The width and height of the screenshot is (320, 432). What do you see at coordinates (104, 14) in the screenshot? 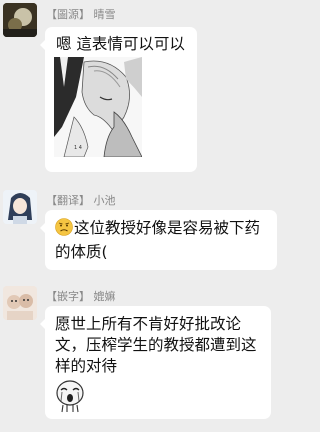
I see `sender-name: 晴雪` at bounding box center [104, 14].